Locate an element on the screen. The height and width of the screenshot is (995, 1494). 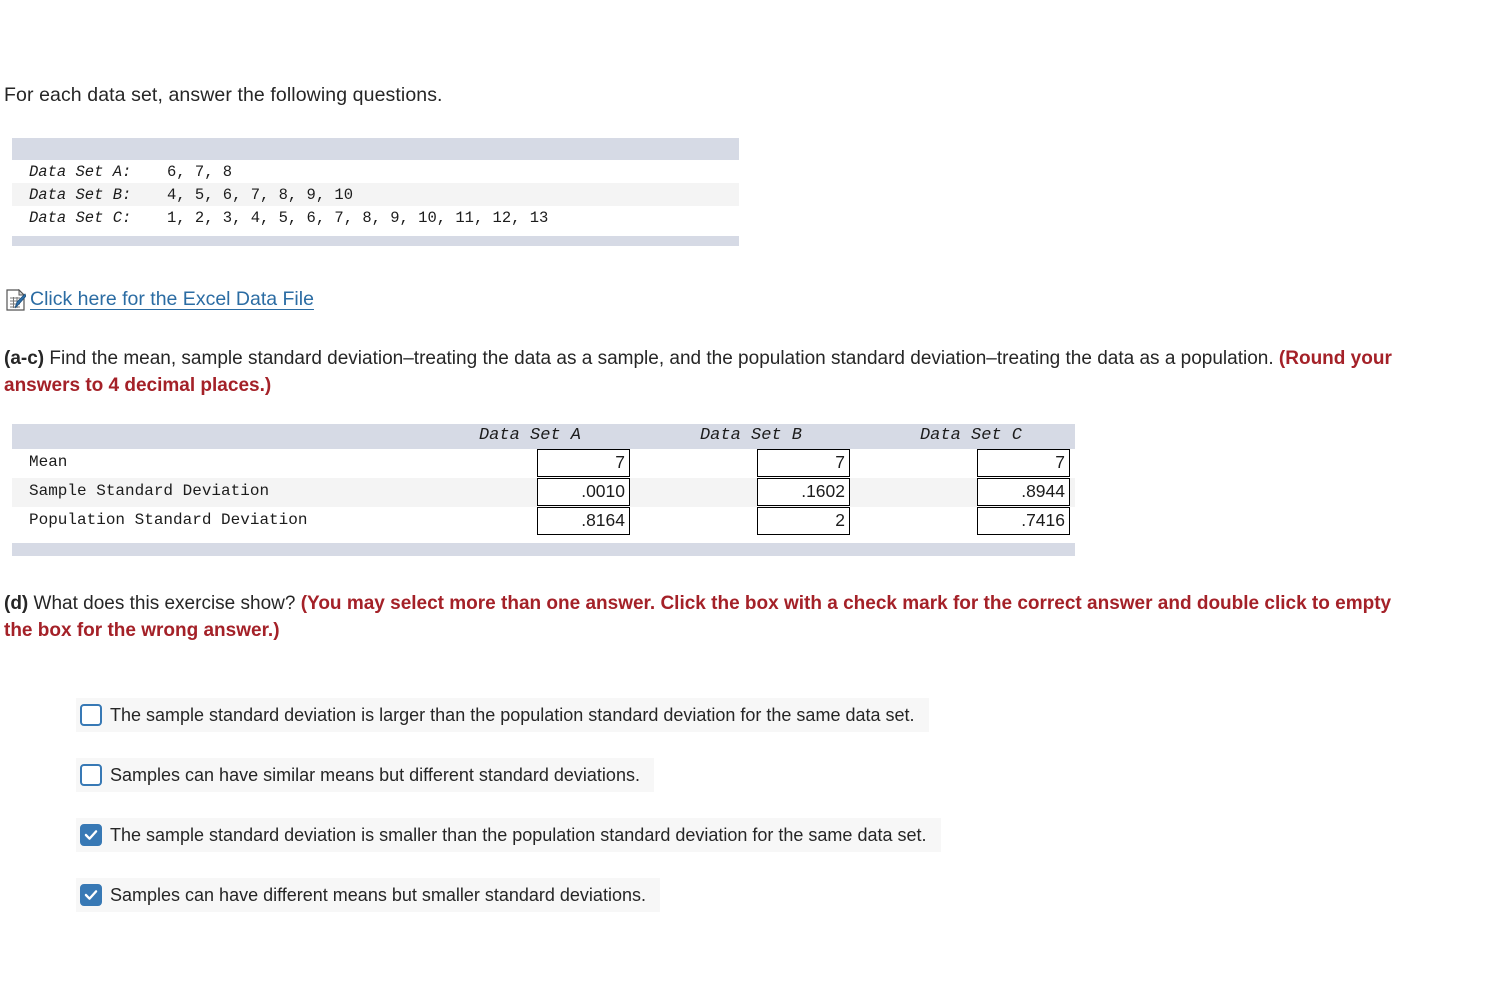
answers-row-mean: Mean 7 7 7 is located at coordinates (543, 463).